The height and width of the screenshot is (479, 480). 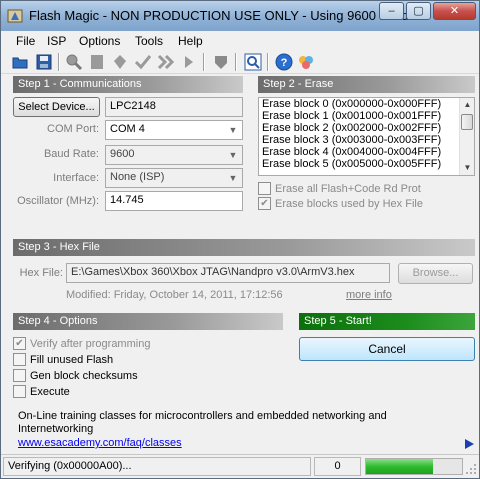 I want to click on list-item: Erase block 3 (0x003000-0x003FFF), so click(x=366, y=140).